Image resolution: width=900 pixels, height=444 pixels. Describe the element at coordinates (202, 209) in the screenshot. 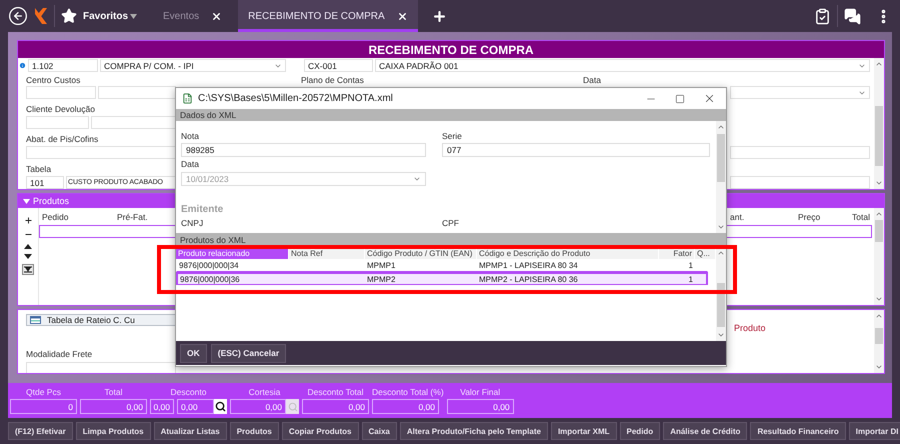

I see `section-label: Emitente` at that location.